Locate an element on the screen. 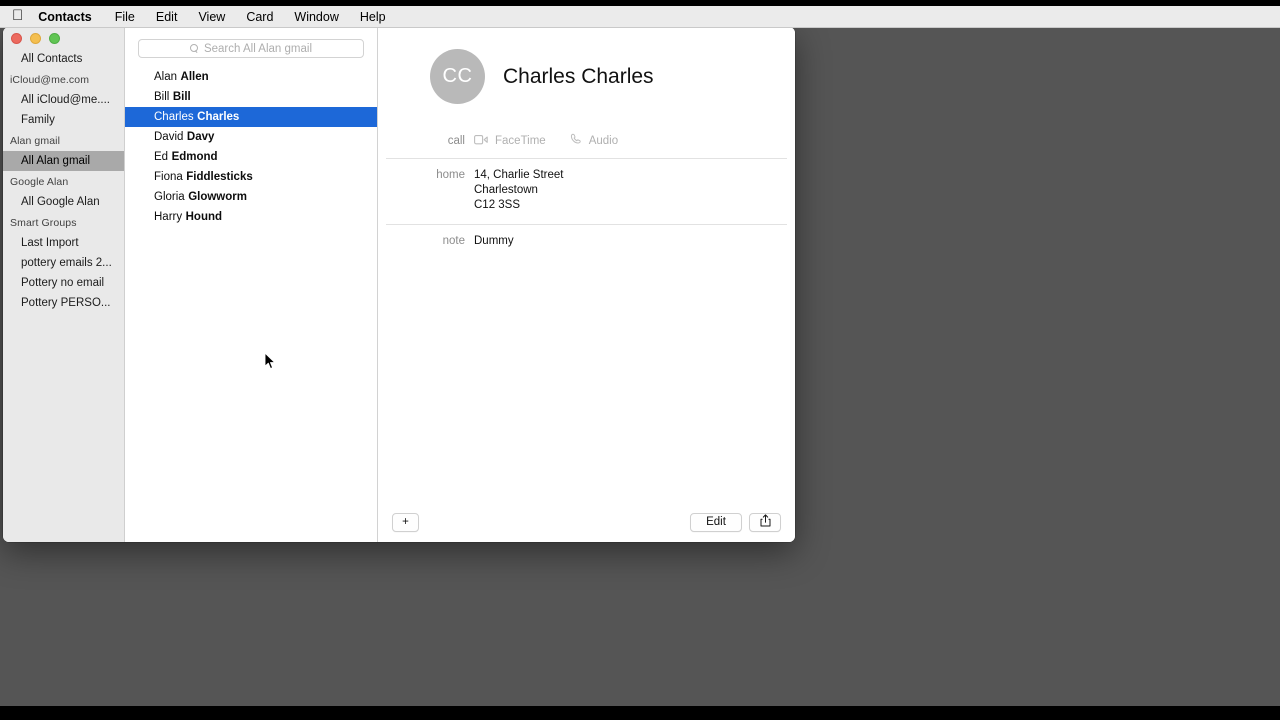 Image resolution: width=1280 pixels, height=720 pixels. contact-row-gloria-glowworm: Gloria Glowworm is located at coordinates (251, 197).